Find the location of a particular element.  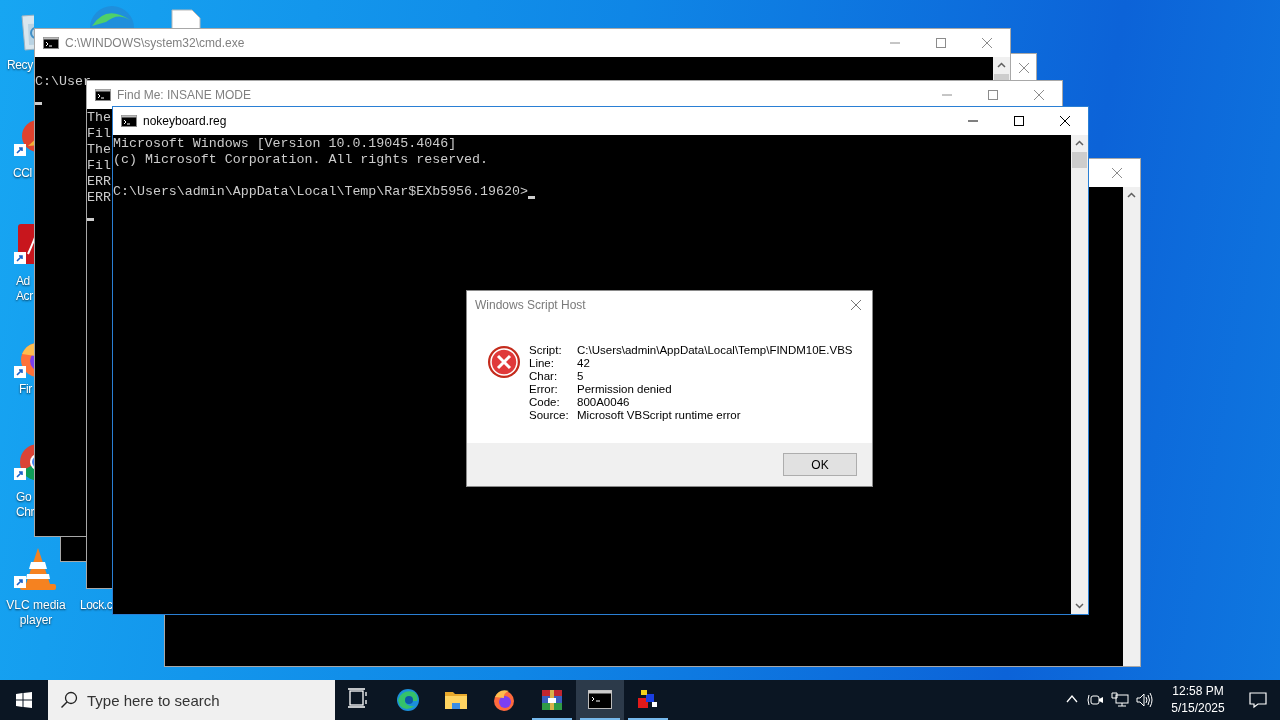

field-label: Source: is located at coordinates (549, 415).